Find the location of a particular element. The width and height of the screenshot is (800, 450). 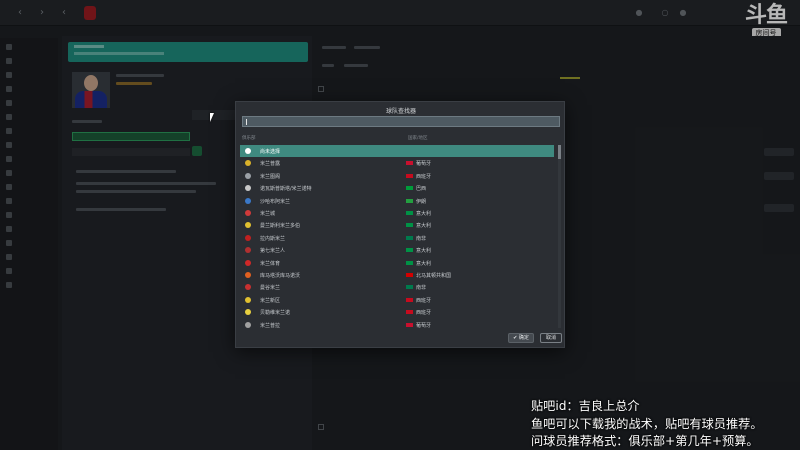

club-list-row: 库马塔沃库马诺沃 北马其顿共和国 is located at coordinates (397, 275).